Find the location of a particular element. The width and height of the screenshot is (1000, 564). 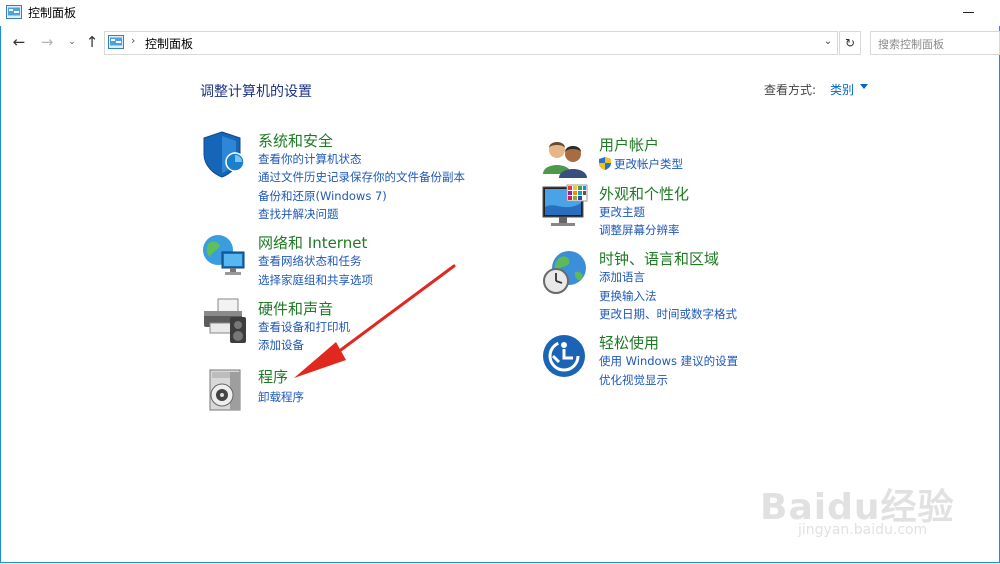

program-disc-icon is located at coordinates (224, 390).